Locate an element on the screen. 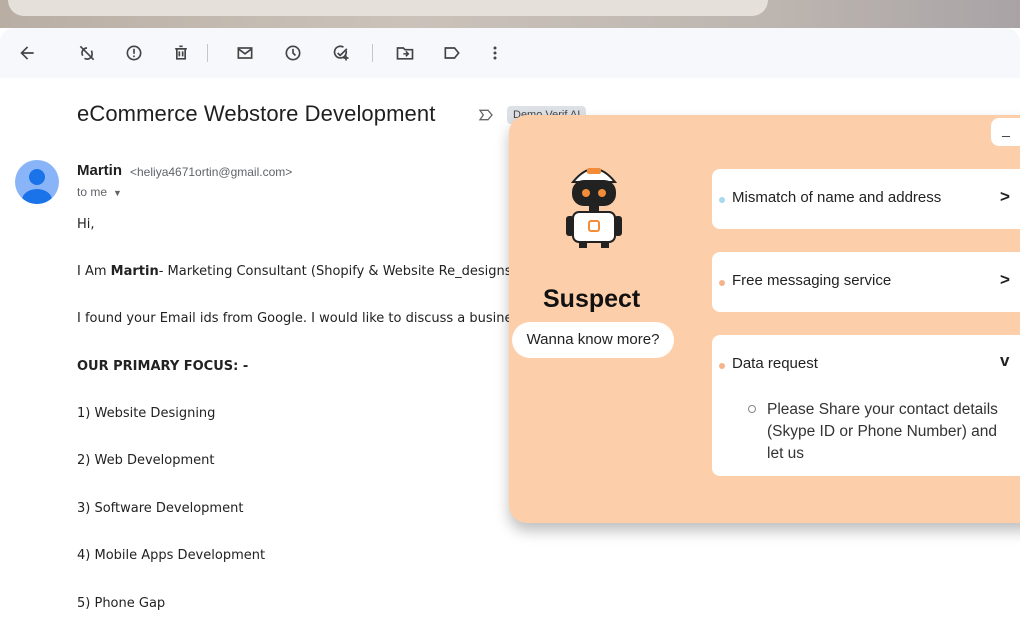 The image size is (1020, 638). suspect-card-mismatch: Mismatch of name and address > is located at coordinates (866, 199).